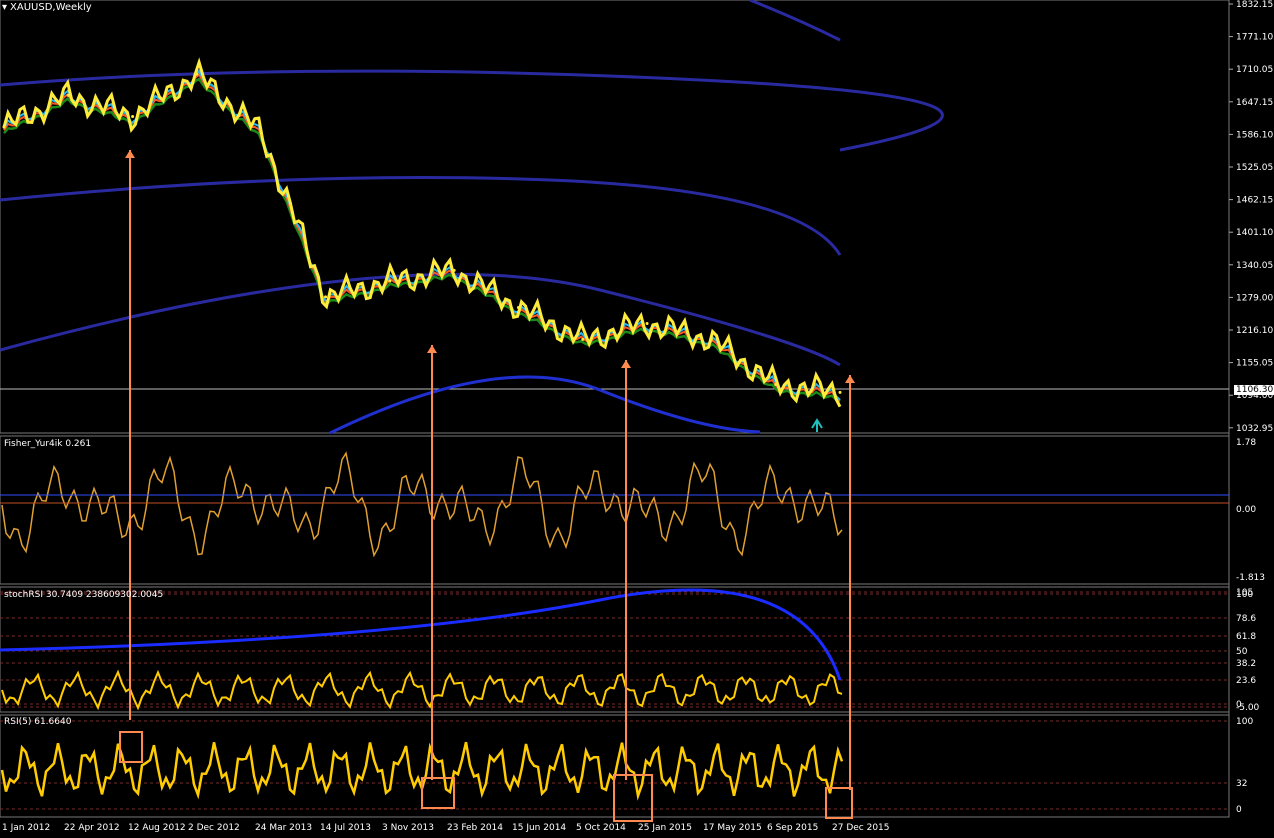 The image size is (1274, 838). What do you see at coordinates (26, 828) in the screenshot?
I see `x-axis-date-label: 1 Jan 2012` at bounding box center [26, 828].